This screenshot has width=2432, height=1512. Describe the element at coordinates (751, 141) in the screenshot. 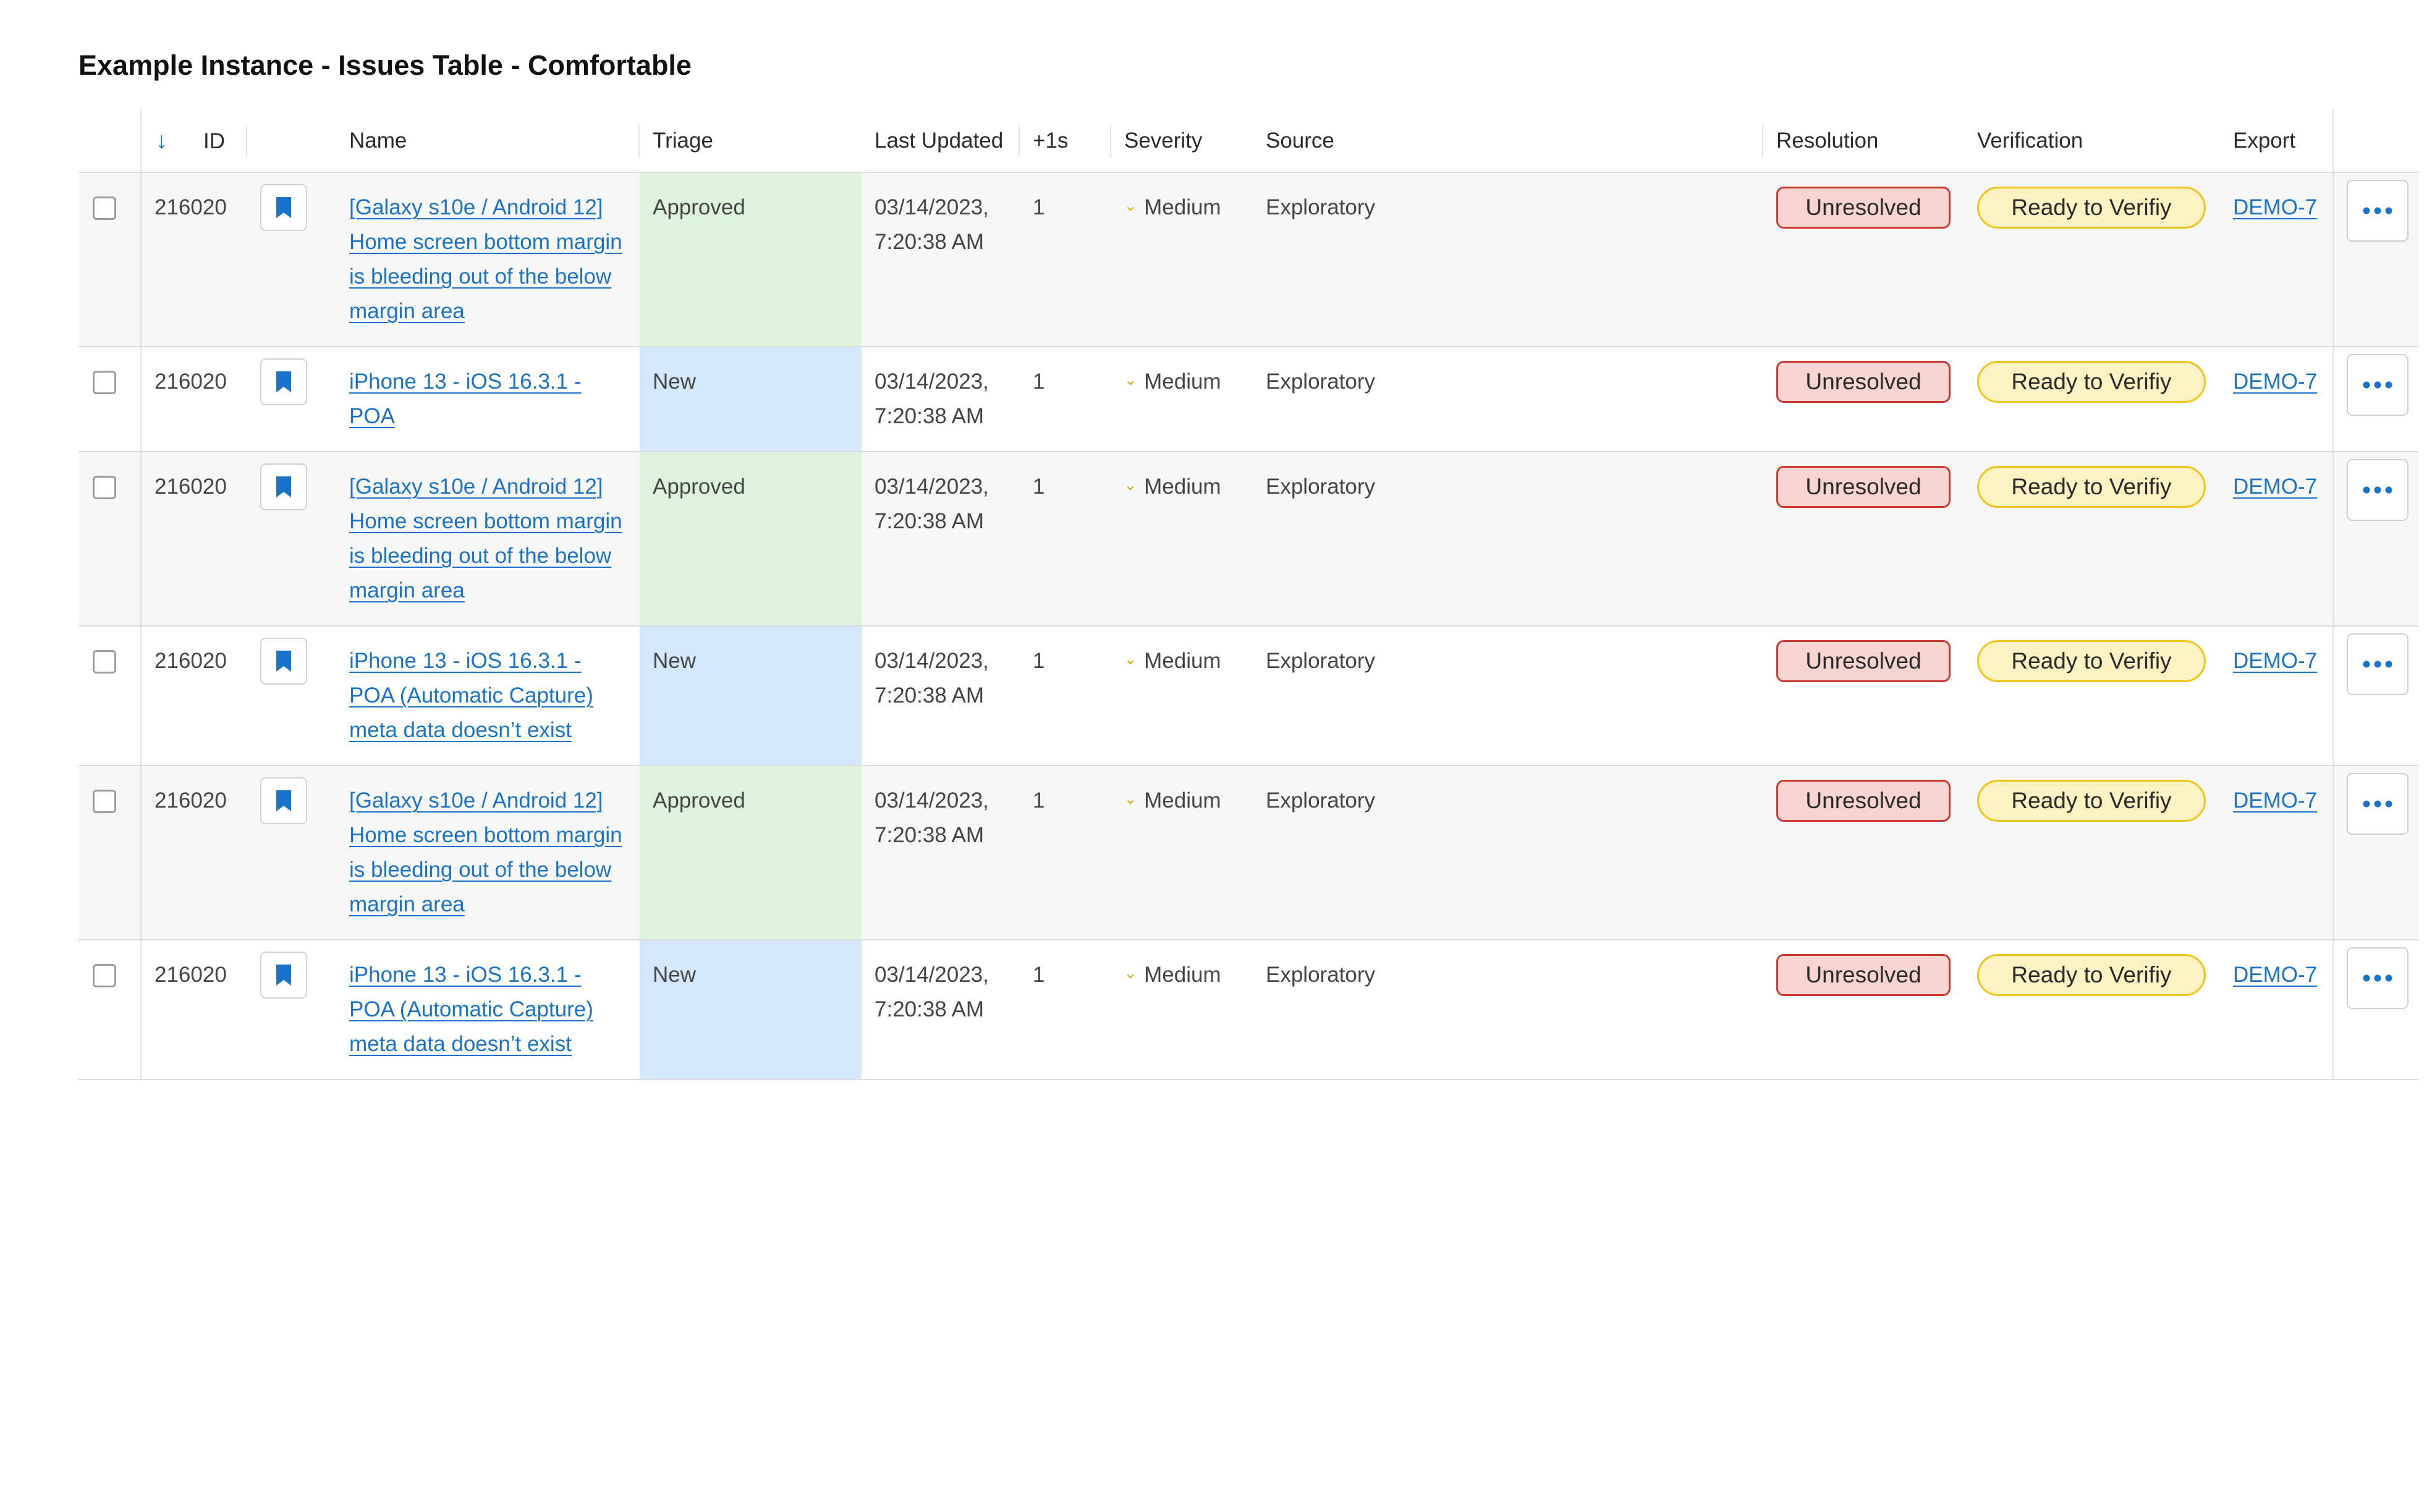

I see `column-header-triage: Triage` at that location.